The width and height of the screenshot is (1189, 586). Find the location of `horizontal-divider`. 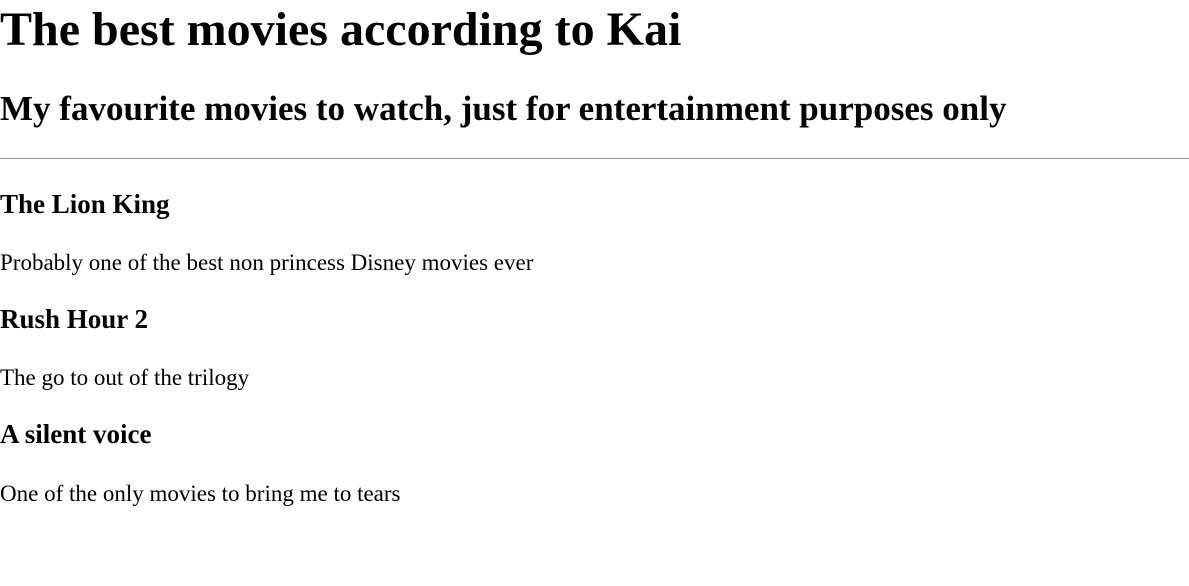

horizontal-divider is located at coordinates (594, 158).